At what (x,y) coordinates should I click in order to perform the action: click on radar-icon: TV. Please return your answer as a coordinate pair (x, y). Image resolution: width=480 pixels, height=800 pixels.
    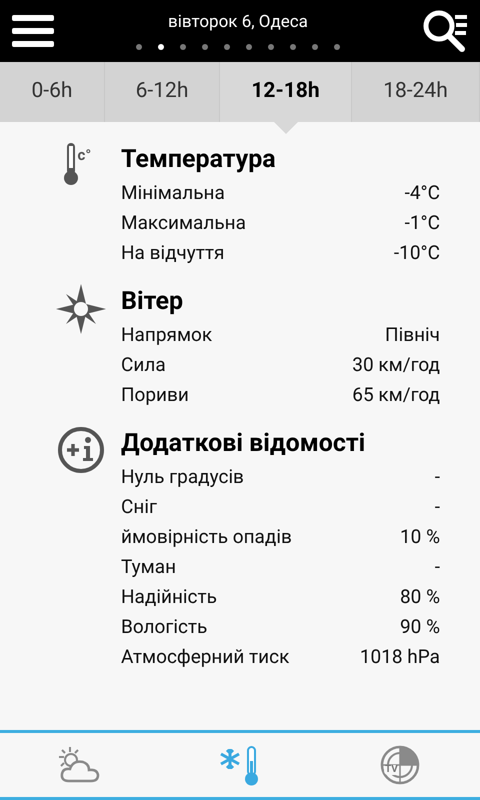
    Looking at the image, I should click on (400, 765).